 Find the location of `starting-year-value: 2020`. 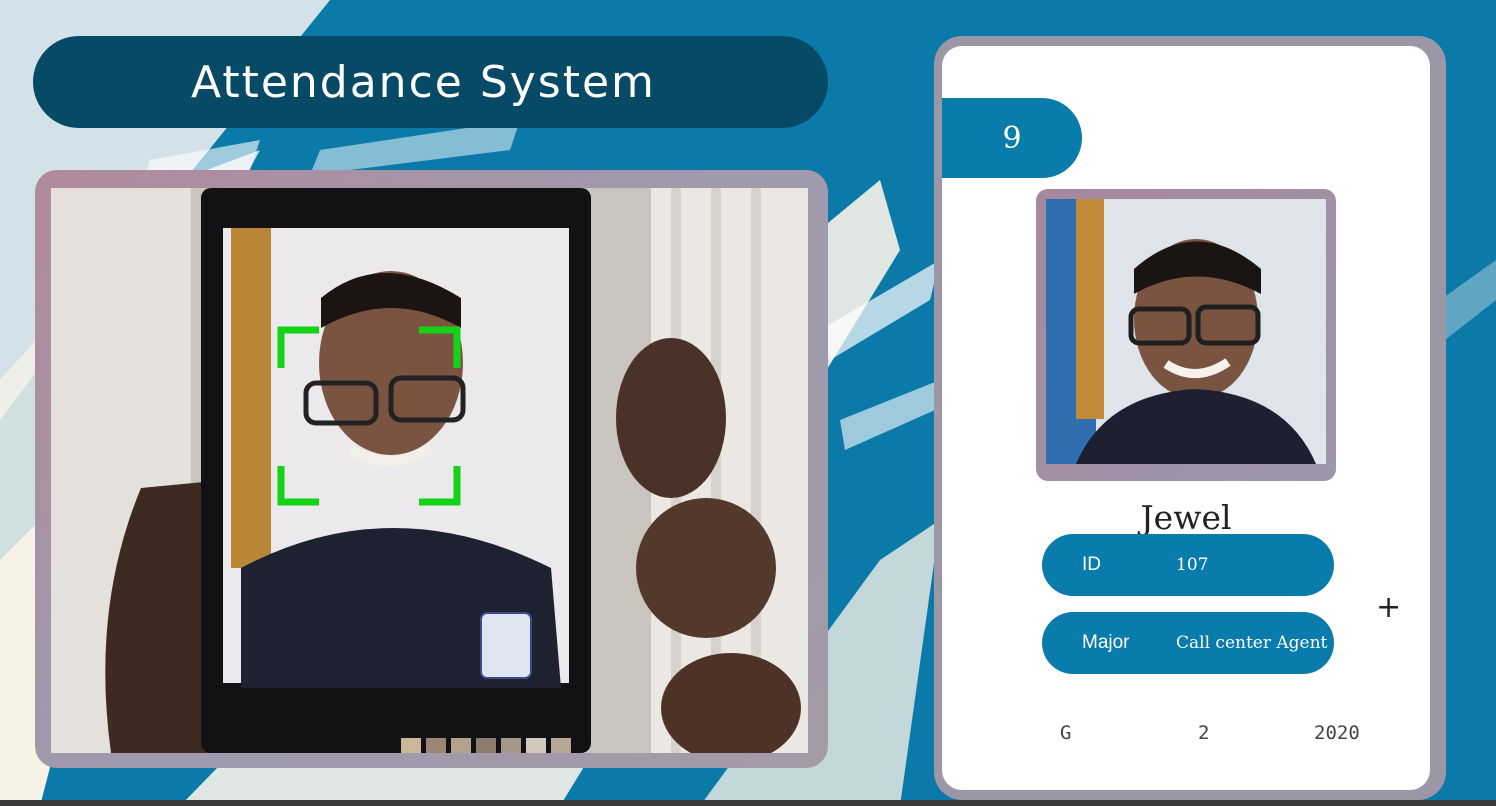

starting-year-value: 2020 is located at coordinates (1337, 733).